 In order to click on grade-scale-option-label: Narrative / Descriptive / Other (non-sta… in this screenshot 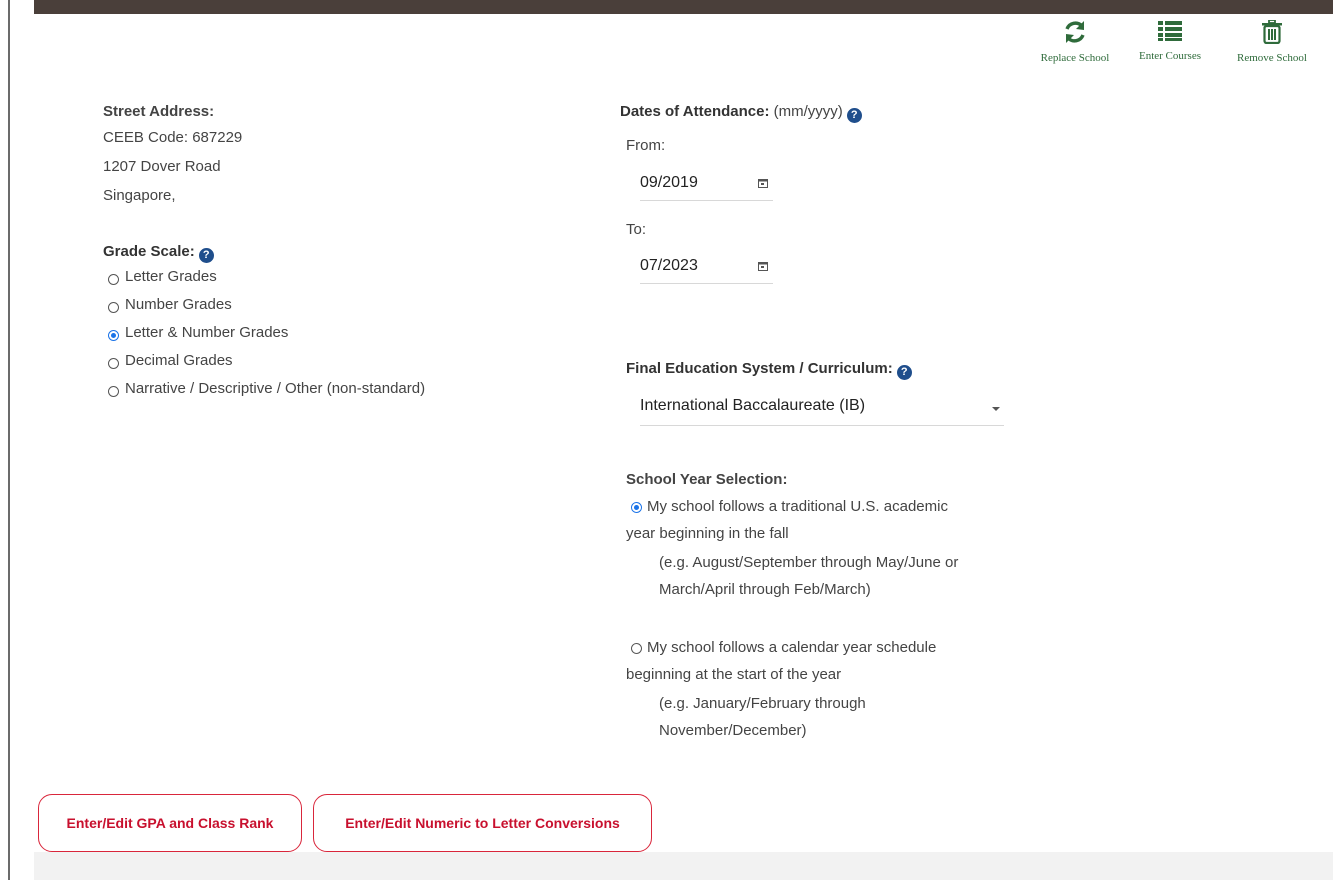, I will do `click(275, 388)`.